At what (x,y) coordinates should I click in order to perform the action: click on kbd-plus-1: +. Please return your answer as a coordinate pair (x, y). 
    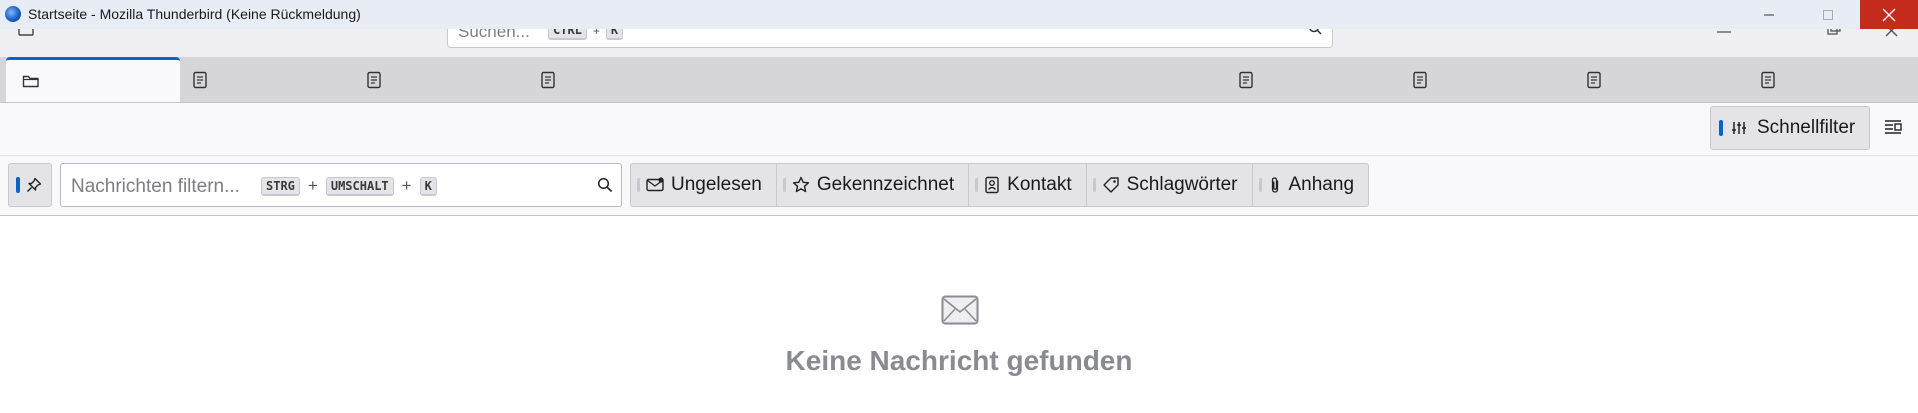
    Looking at the image, I should click on (312, 185).